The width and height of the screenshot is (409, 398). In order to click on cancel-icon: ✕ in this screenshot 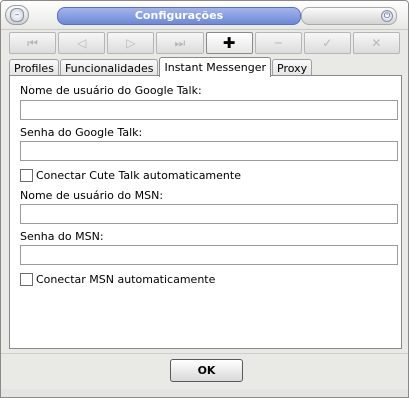, I will do `click(376, 43)`.